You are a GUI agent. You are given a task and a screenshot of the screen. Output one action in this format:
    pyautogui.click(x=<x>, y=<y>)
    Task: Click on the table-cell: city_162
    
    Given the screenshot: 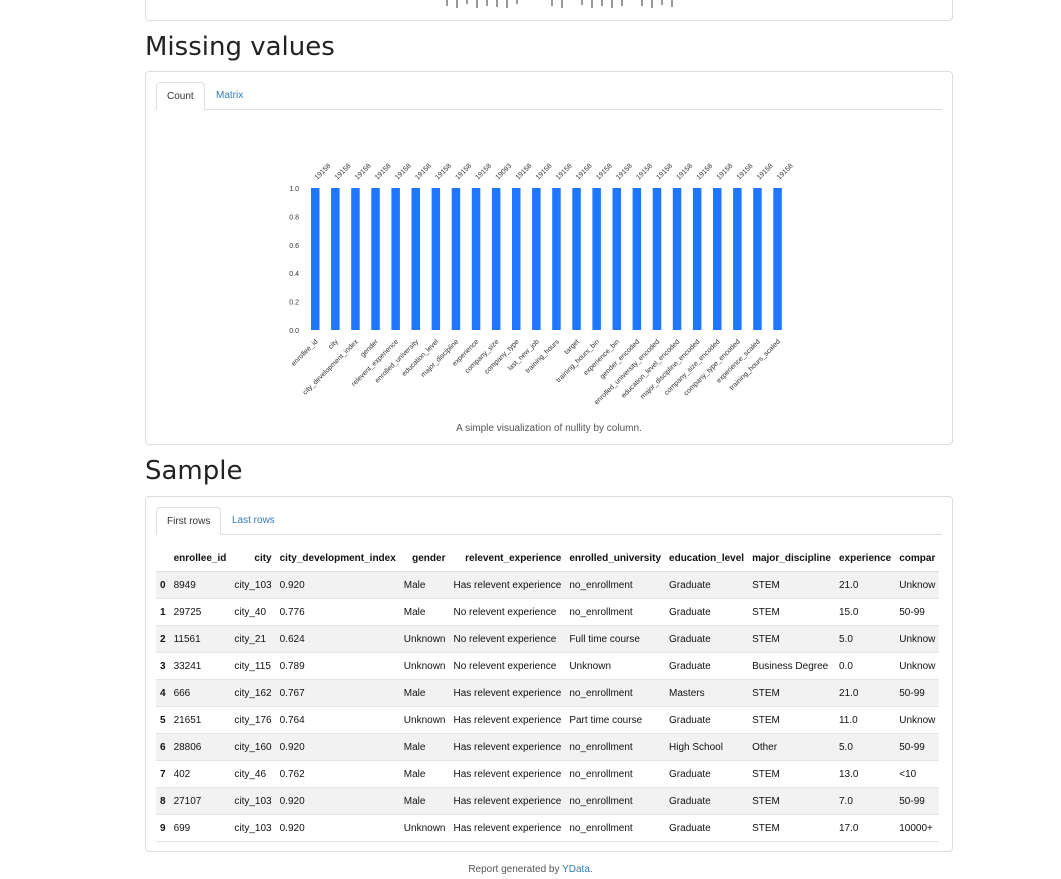 What is the action you would take?
    pyautogui.click(x=253, y=693)
    